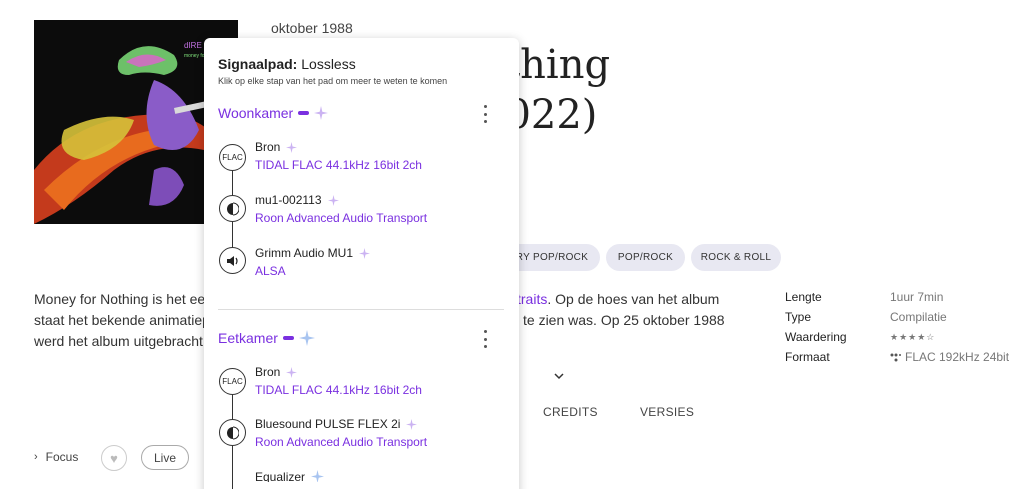 The height and width of the screenshot is (489, 1024). Describe the element at coordinates (297, 200) in the screenshot. I see `step-name: mu1-002113` at that location.